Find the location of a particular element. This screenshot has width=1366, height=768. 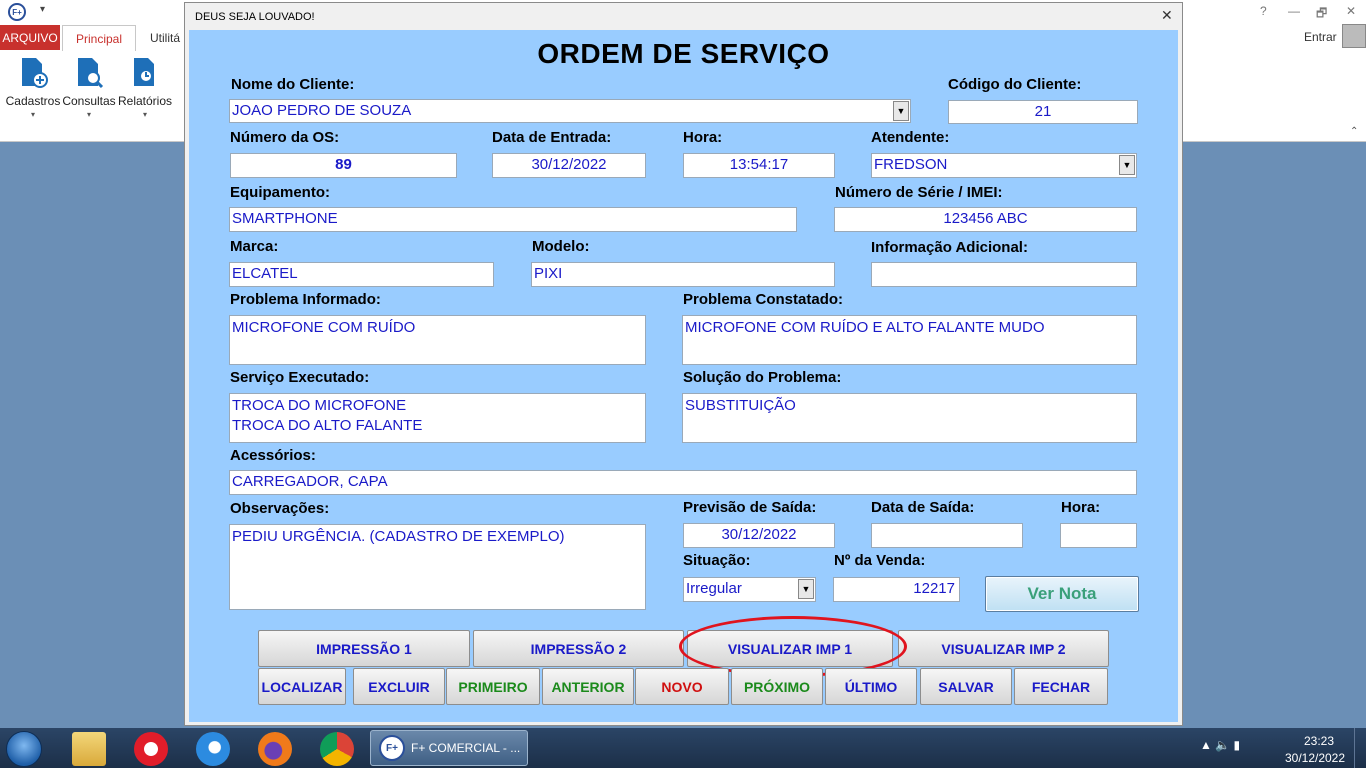

problema-constatado-field: MICROFONE COM RUÍDO E ALTO FALANTE MUDO is located at coordinates (909, 340).